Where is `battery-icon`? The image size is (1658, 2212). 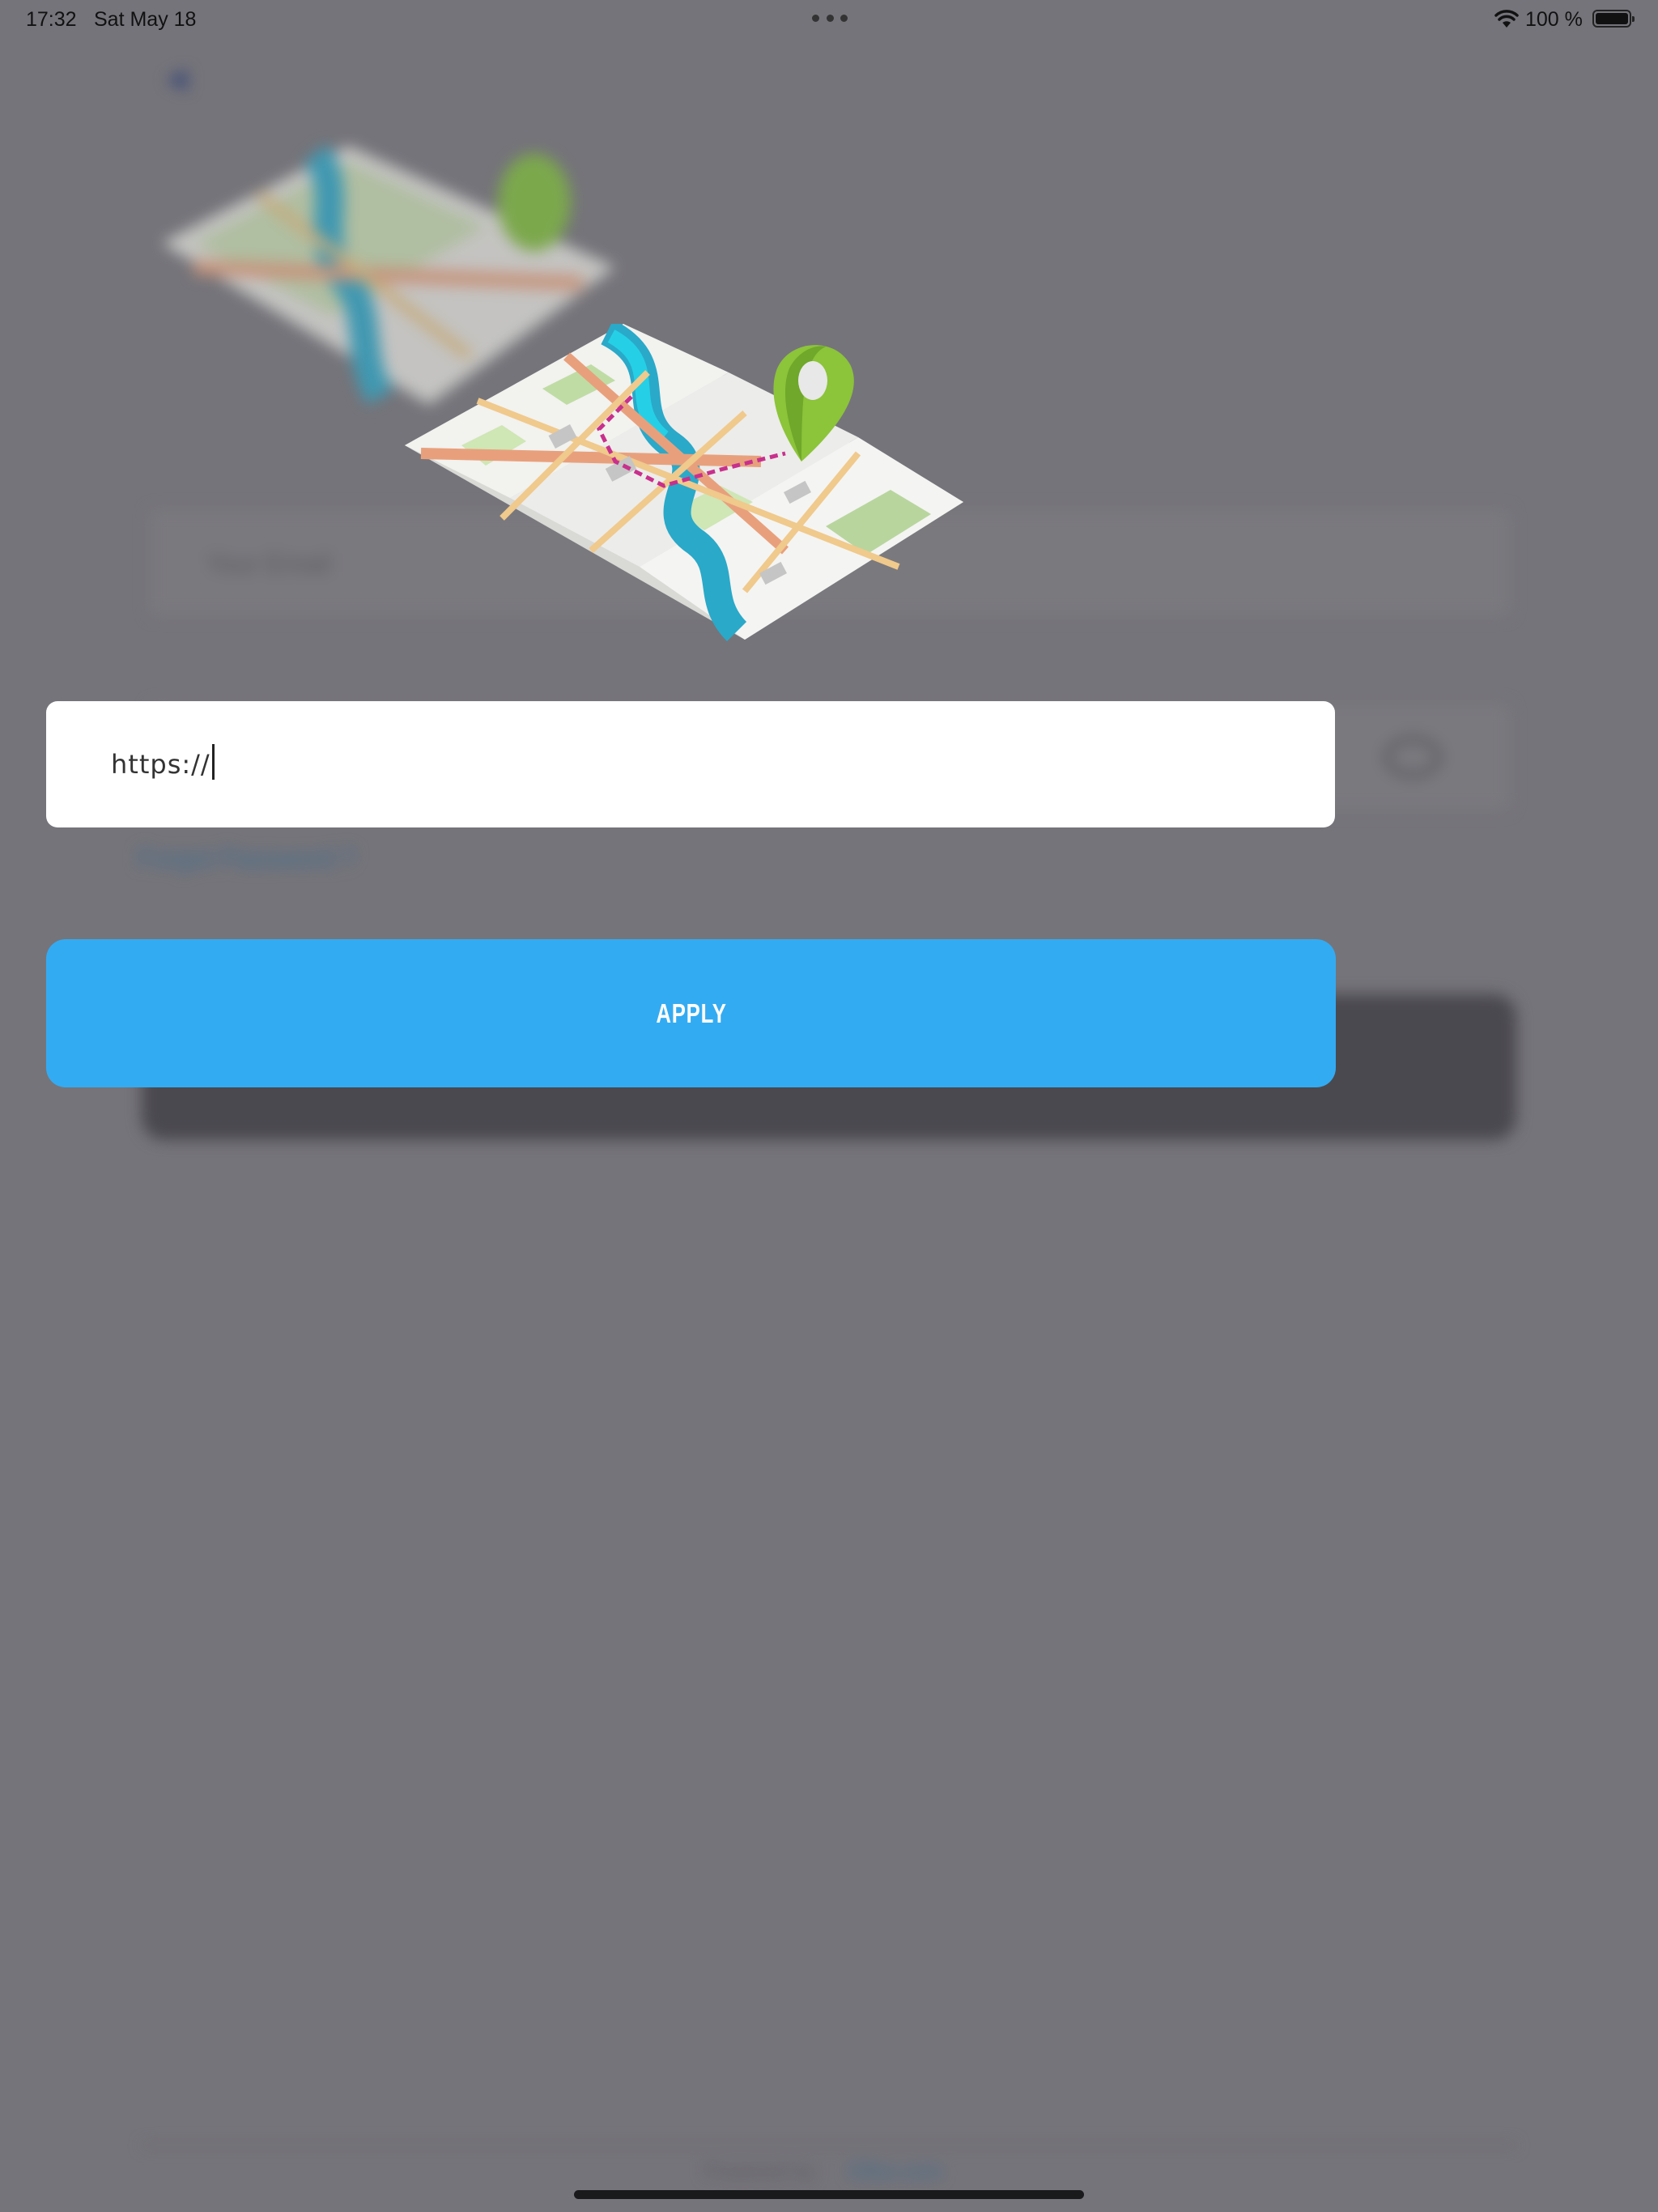
battery-icon is located at coordinates (1613, 19).